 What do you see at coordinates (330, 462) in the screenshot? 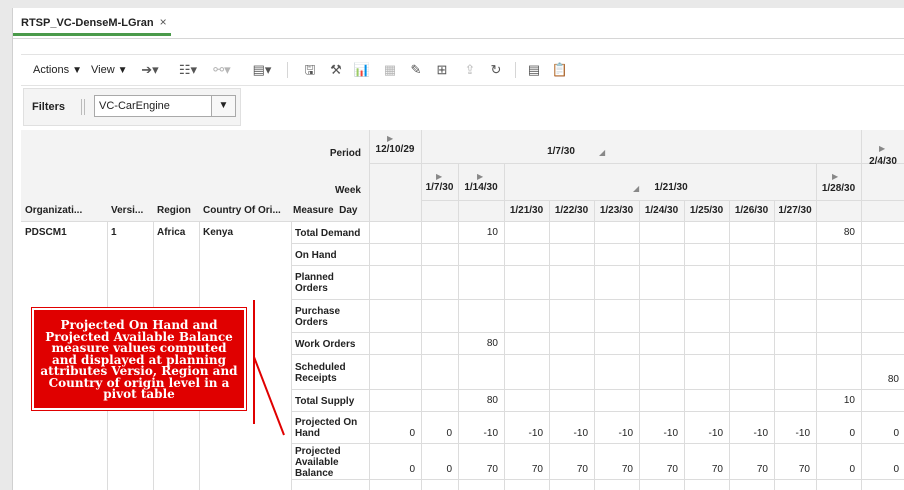
I see `measure-label: Projected Available Balance` at bounding box center [330, 462].